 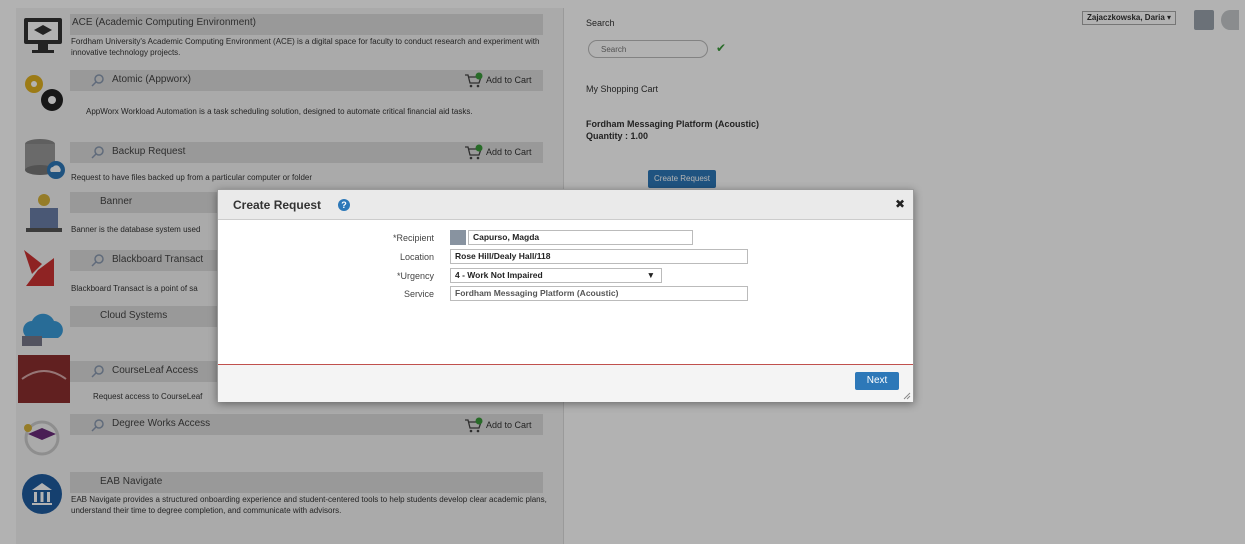 I want to click on location-field: Rose Hill/Dealy Hall/118, so click(x=599, y=256).